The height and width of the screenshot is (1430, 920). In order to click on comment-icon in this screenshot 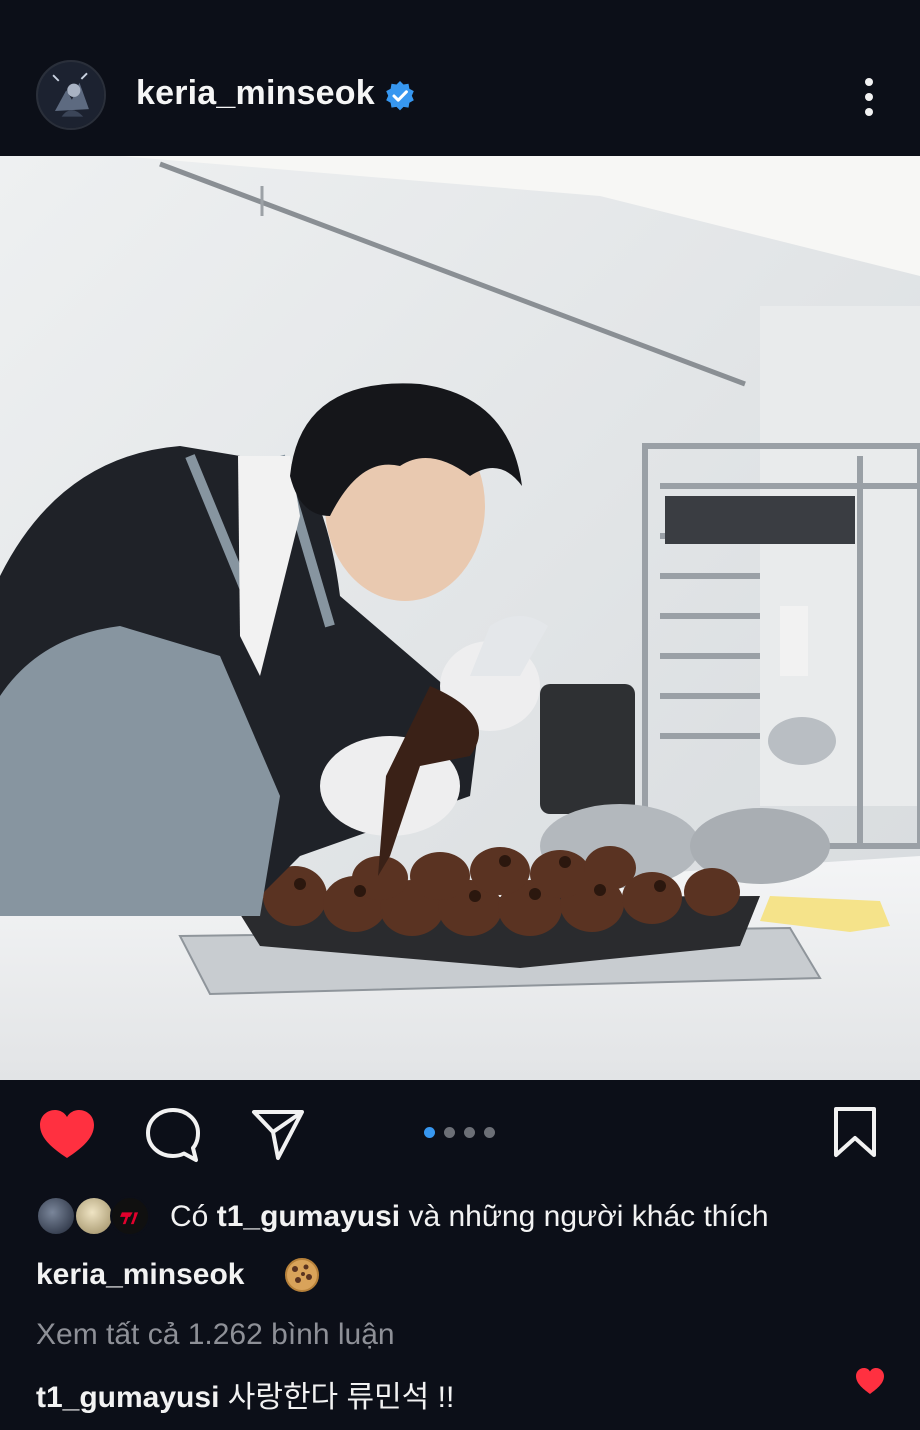, I will do `click(173, 1135)`.